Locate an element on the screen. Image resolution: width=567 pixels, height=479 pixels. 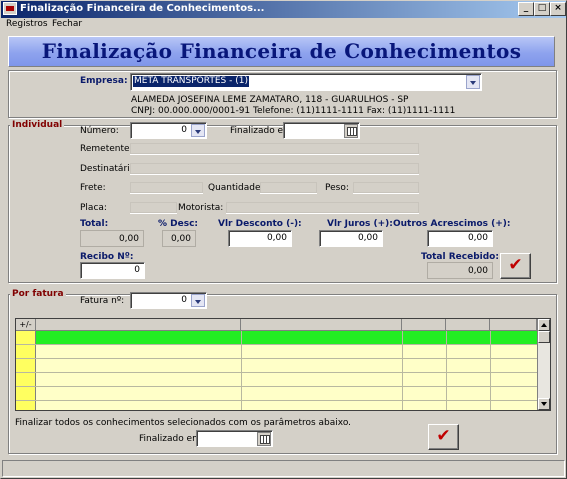
total-recebido-field: 0,00 is located at coordinates (460, 270).